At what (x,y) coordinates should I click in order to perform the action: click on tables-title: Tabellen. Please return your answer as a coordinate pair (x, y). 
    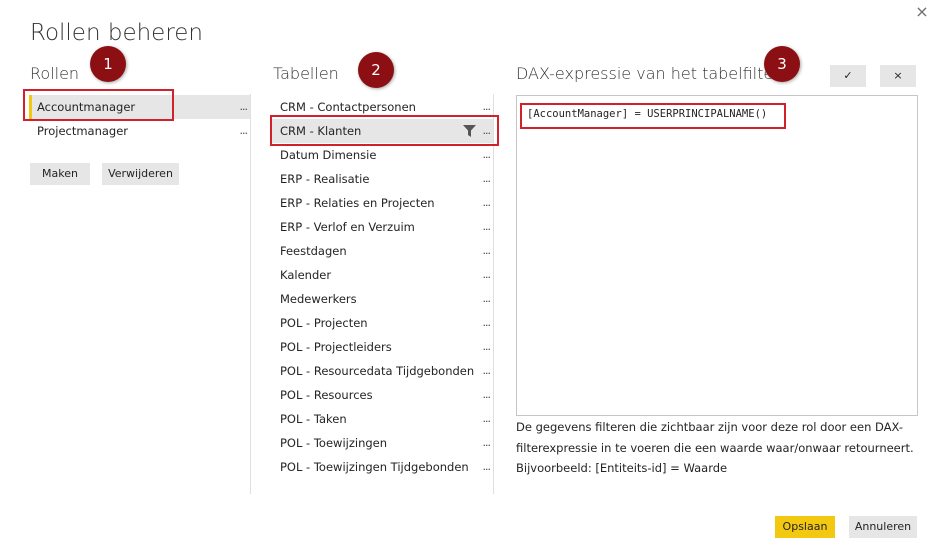
    Looking at the image, I should click on (306, 73).